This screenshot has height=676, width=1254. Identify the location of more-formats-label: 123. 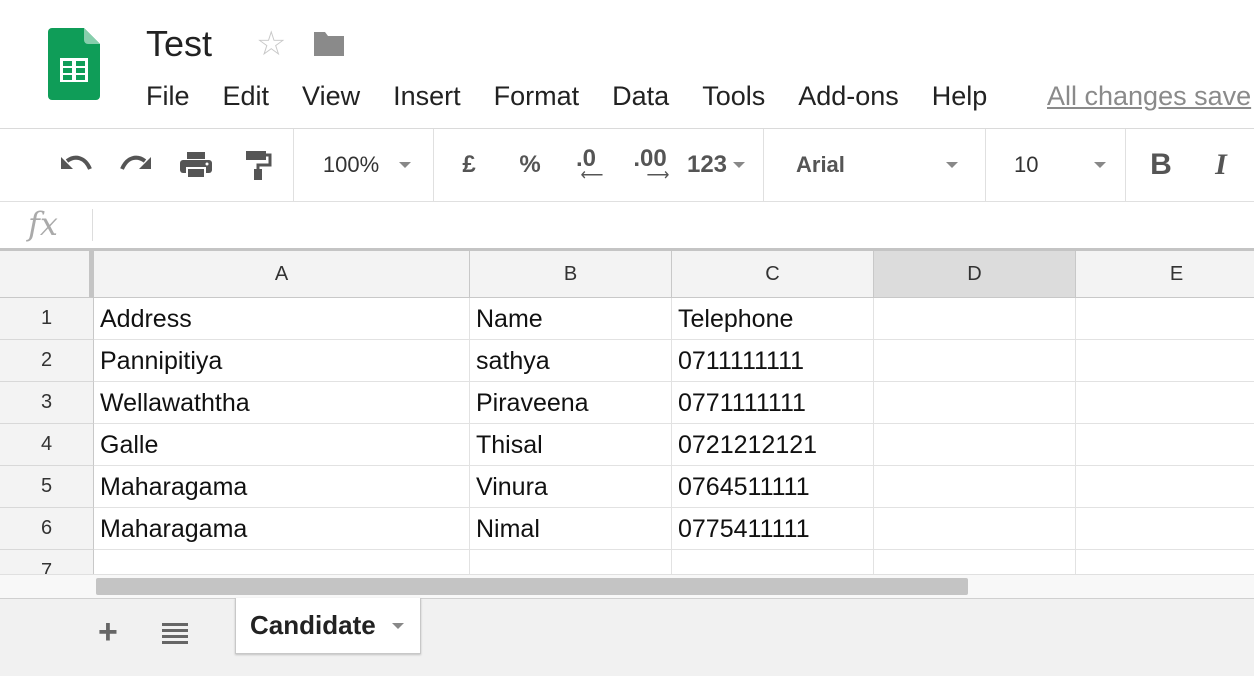
(707, 164).